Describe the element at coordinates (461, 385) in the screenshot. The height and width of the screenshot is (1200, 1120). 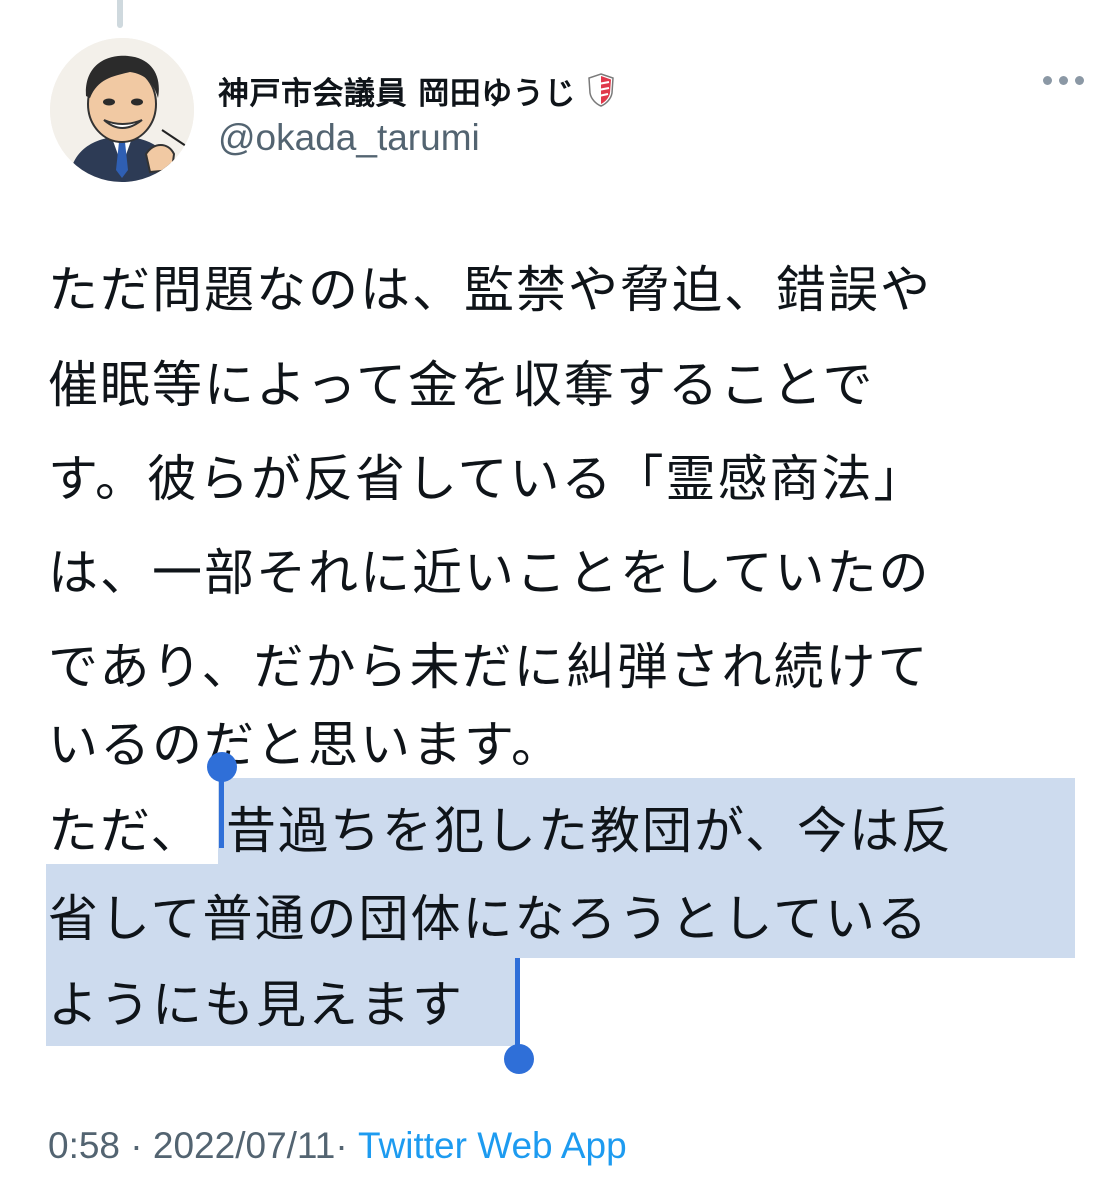
I see `tweet-line: 催眠等によって金を収奪することで` at that location.